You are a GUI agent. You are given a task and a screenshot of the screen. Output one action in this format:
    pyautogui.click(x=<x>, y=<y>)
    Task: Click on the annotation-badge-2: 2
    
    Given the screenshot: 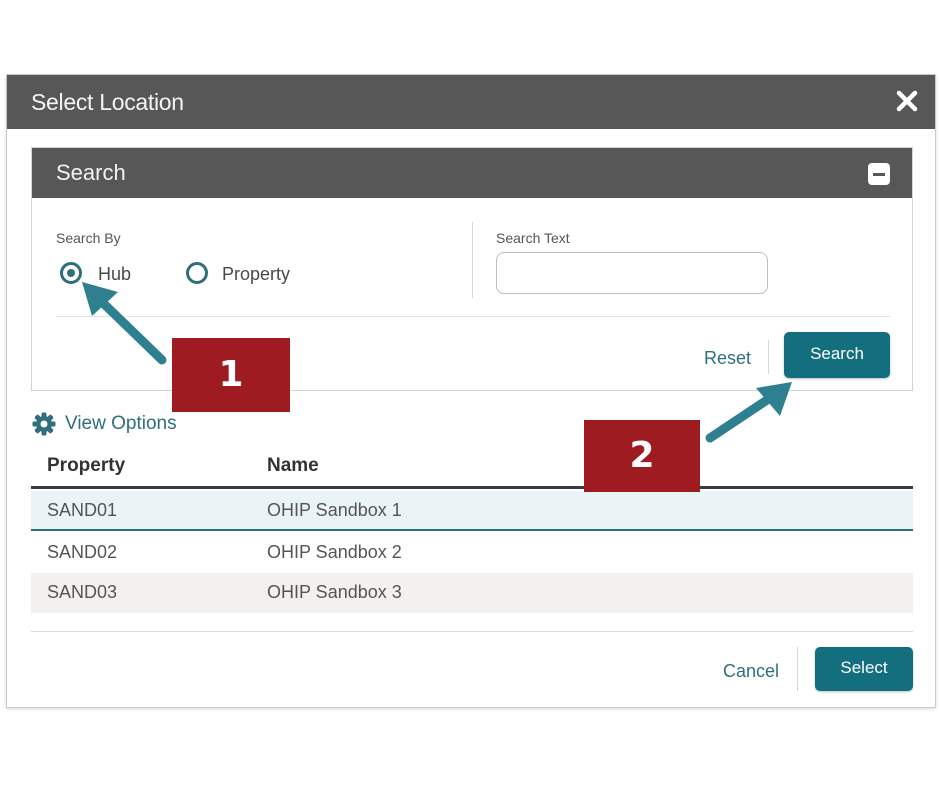 What is the action you would take?
    pyautogui.click(x=642, y=456)
    